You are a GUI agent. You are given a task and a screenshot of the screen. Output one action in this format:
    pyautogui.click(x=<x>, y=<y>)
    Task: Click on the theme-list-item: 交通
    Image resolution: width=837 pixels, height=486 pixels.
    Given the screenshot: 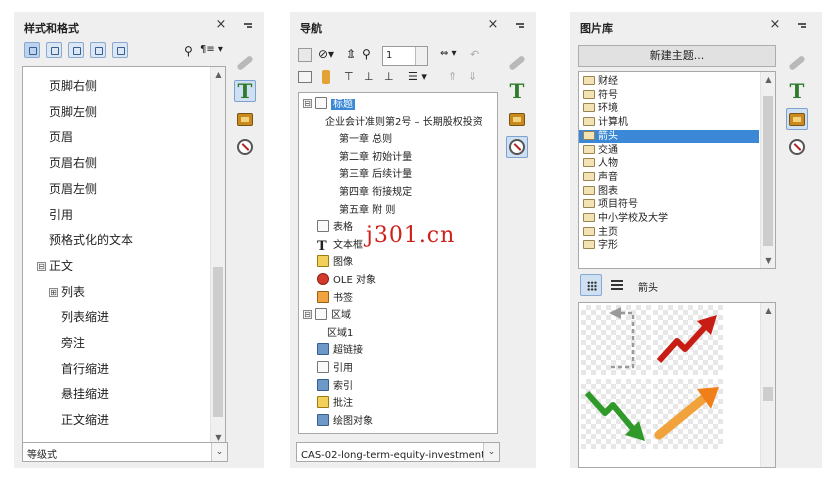 What is the action you would take?
    pyautogui.click(x=669, y=150)
    